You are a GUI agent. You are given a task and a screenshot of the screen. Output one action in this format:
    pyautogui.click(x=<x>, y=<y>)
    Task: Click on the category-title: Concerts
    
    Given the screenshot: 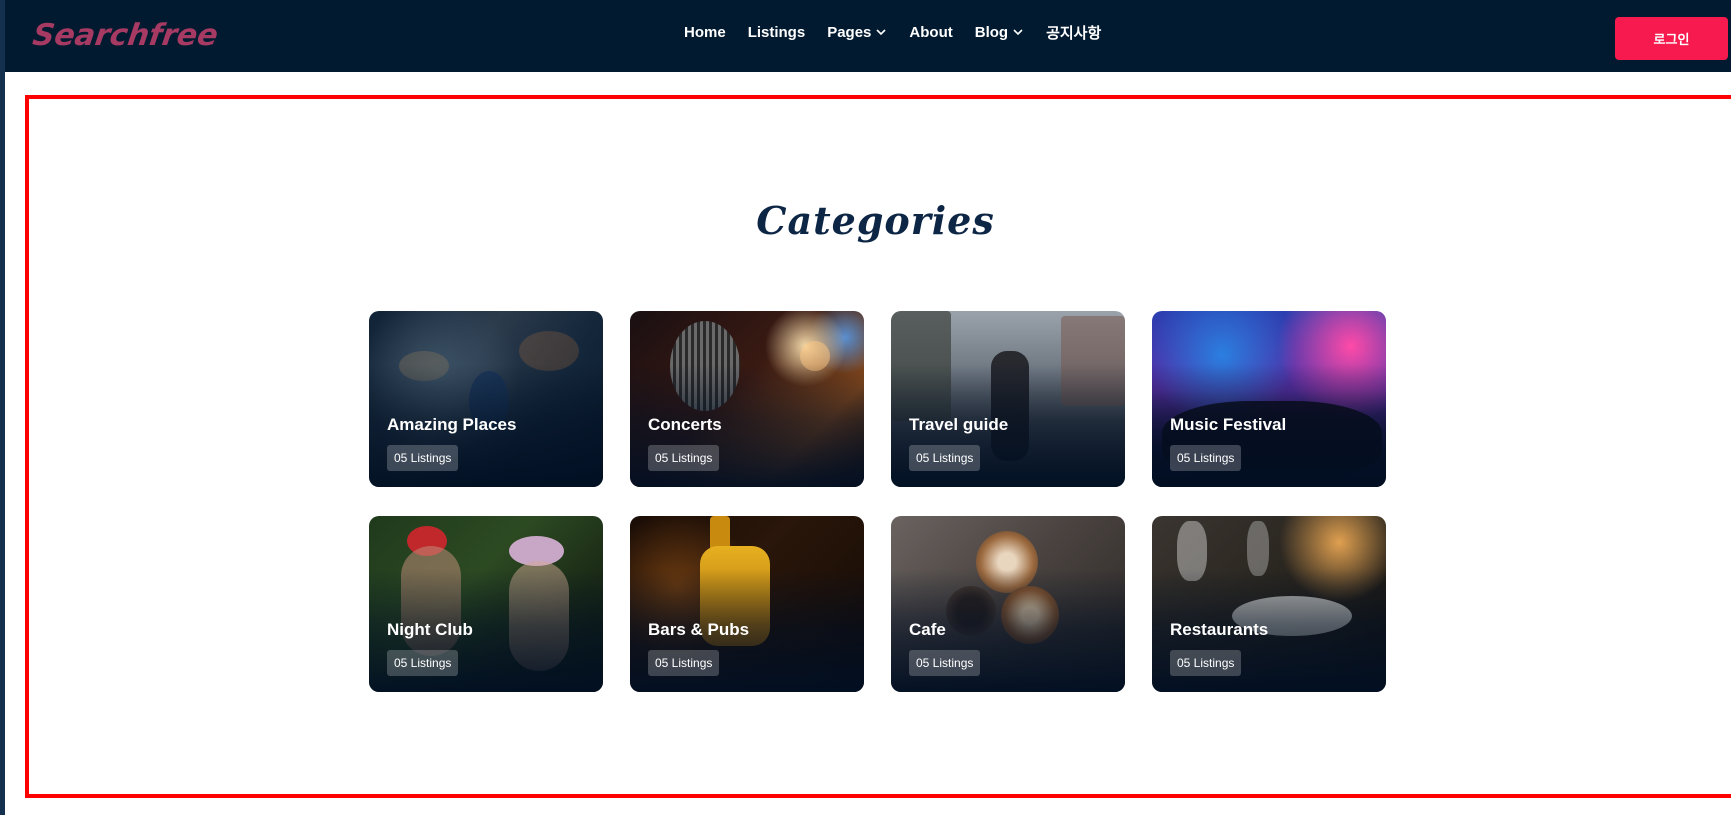 What is the action you would take?
    pyautogui.click(x=685, y=424)
    